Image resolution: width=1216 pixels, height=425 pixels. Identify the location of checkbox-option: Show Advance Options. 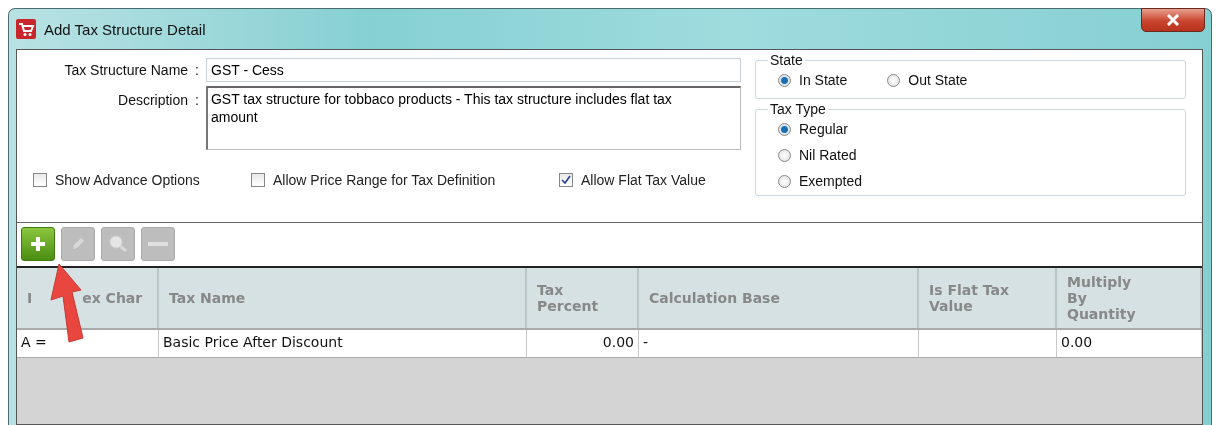
(142, 180).